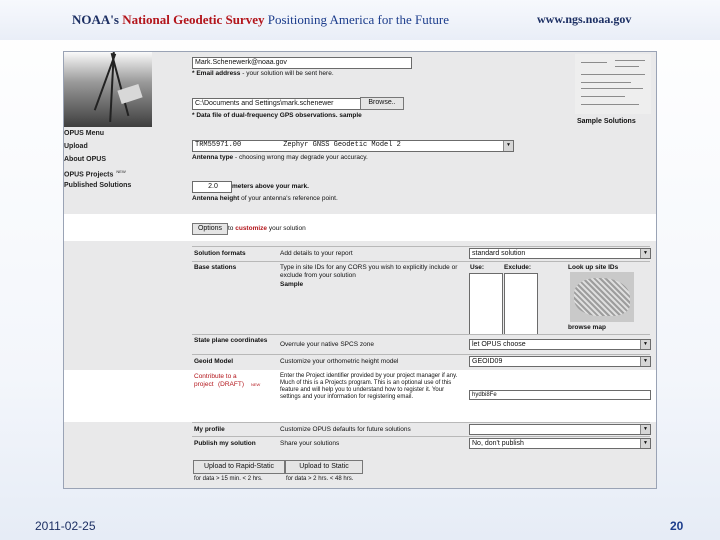 Image resolution: width=720 pixels, height=540 pixels. Describe the element at coordinates (231, 340) in the screenshot. I see `state-plane-label: State plane coordinates` at that location.